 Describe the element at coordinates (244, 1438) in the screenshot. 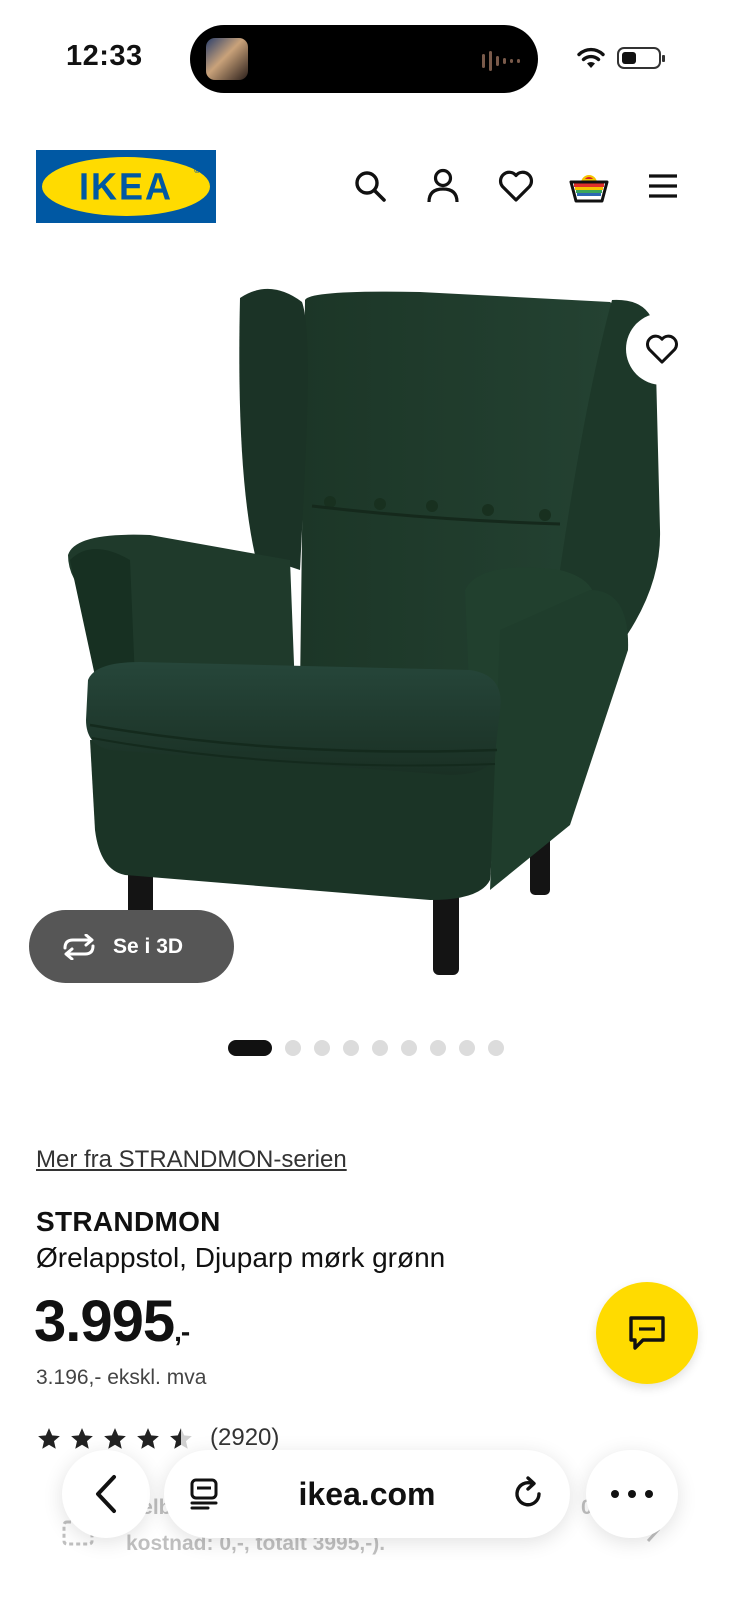

I see `rating-count: (2920)` at that location.